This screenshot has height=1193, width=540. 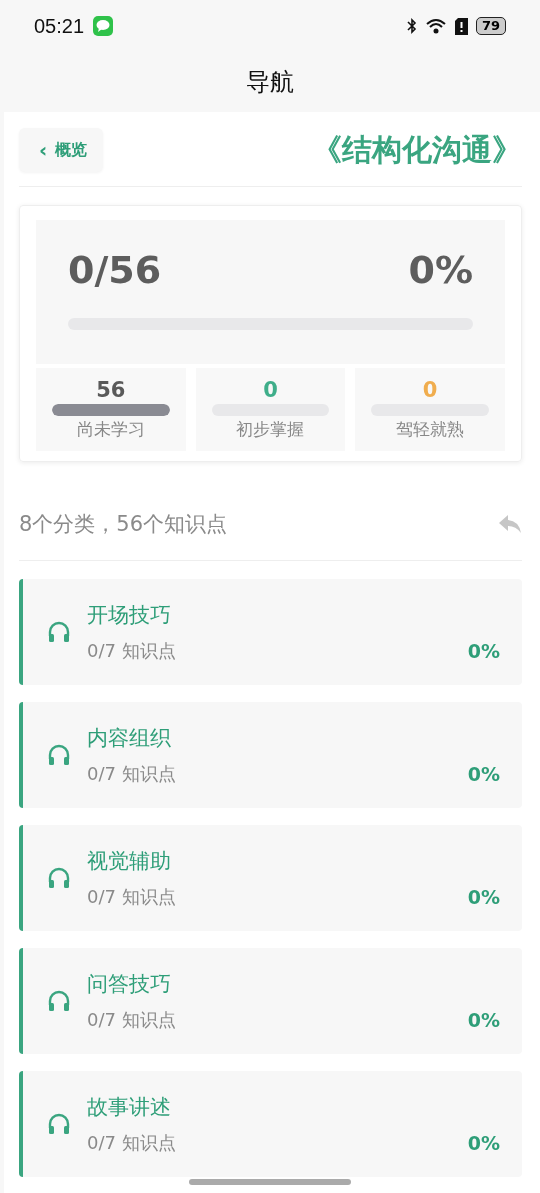 What do you see at coordinates (129, 615) in the screenshot?
I see `category-title: 开场技巧` at bounding box center [129, 615].